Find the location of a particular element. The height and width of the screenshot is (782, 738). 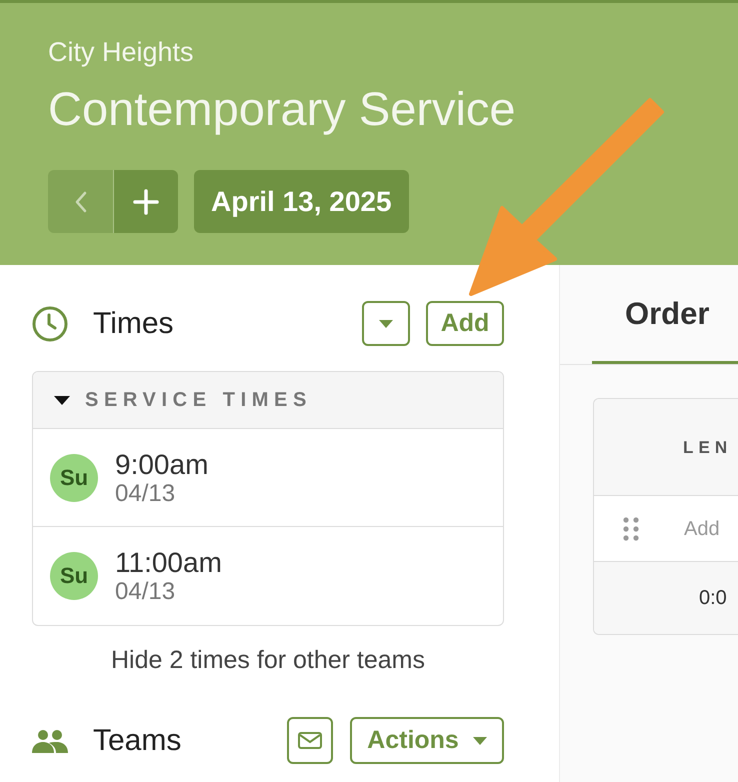

add-button: Add is located at coordinates (465, 323).